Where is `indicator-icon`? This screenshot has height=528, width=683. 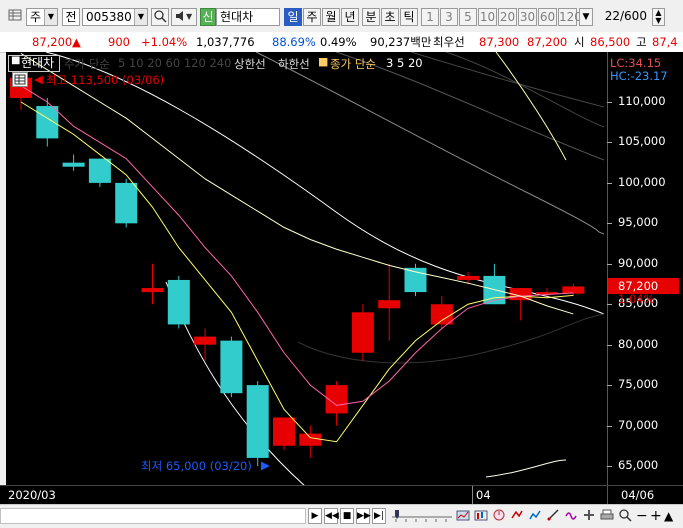 indicator-icon is located at coordinates (535, 516).